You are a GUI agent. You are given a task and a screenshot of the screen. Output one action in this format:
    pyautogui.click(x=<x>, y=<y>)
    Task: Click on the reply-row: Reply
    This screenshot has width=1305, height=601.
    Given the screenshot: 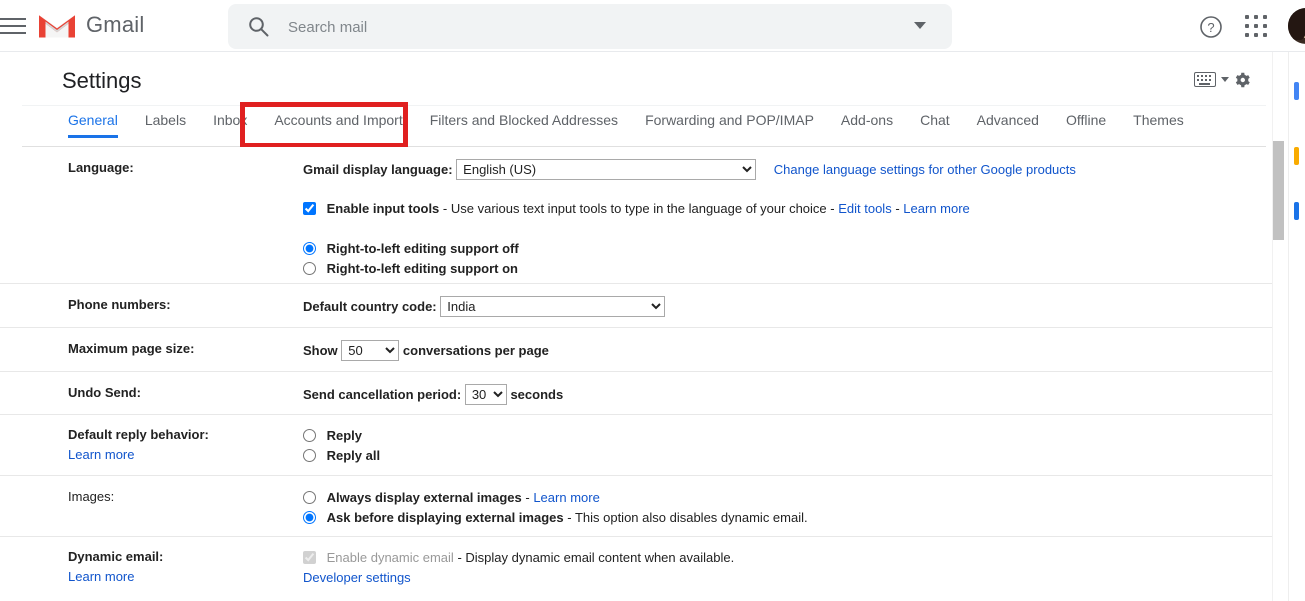 What is the action you would take?
    pyautogui.click(x=332, y=436)
    